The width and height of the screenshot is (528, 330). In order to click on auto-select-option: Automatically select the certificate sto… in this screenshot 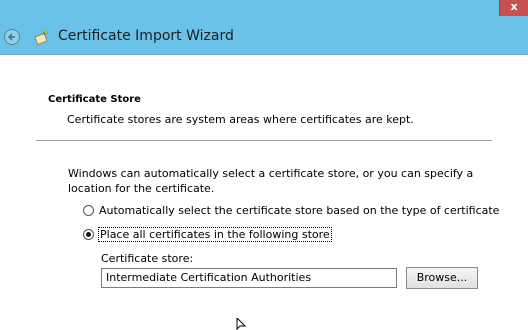, I will do `click(291, 210)`.